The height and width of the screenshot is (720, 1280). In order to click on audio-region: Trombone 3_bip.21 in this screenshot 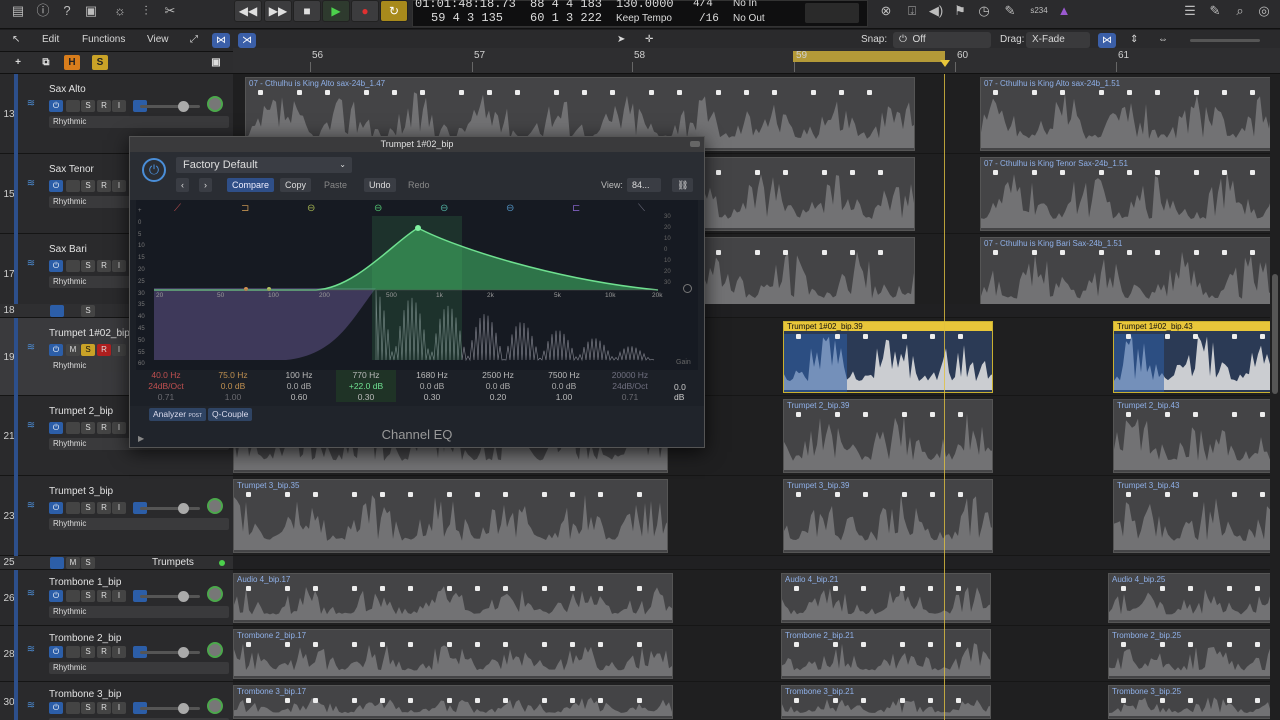, I will do `click(886, 702)`.